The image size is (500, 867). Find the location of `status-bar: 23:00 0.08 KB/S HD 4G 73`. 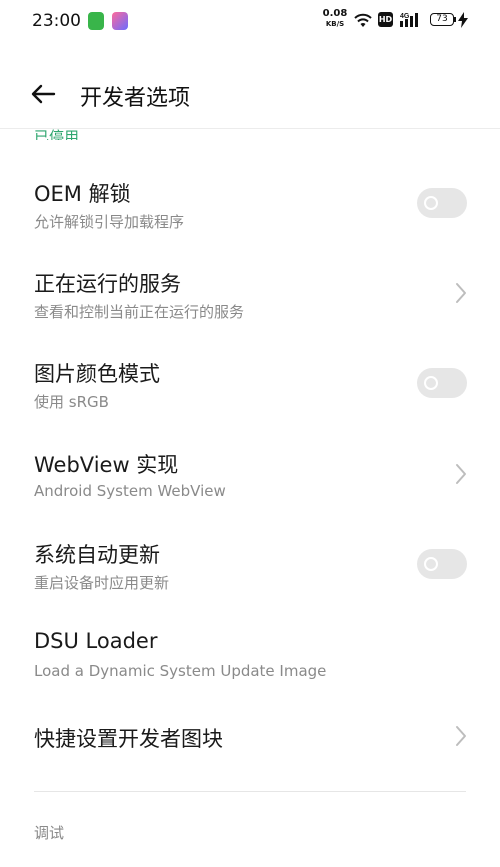

status-bar: 23:00 0.08 KB/S HD 4G 73 is located at coordinates (250, 22).